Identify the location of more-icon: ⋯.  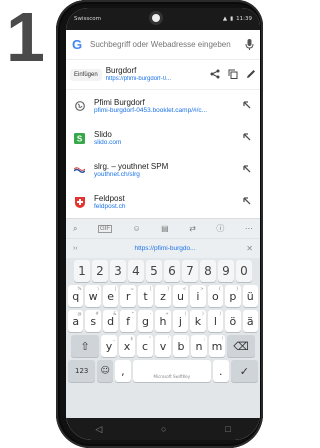
(249, 228).